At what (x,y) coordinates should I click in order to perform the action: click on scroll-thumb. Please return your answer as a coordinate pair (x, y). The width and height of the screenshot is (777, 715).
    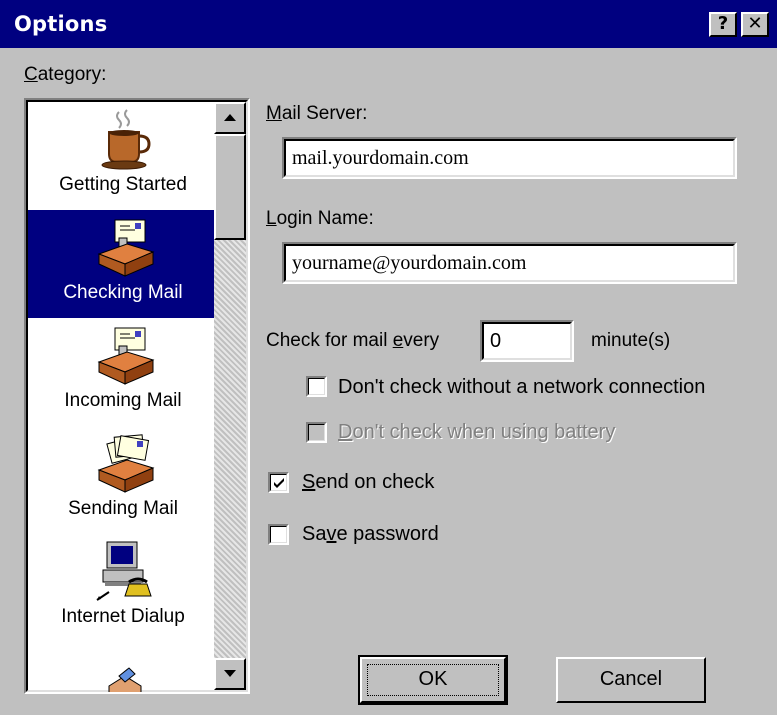
    Looking at the image, I should click on (230, 187).